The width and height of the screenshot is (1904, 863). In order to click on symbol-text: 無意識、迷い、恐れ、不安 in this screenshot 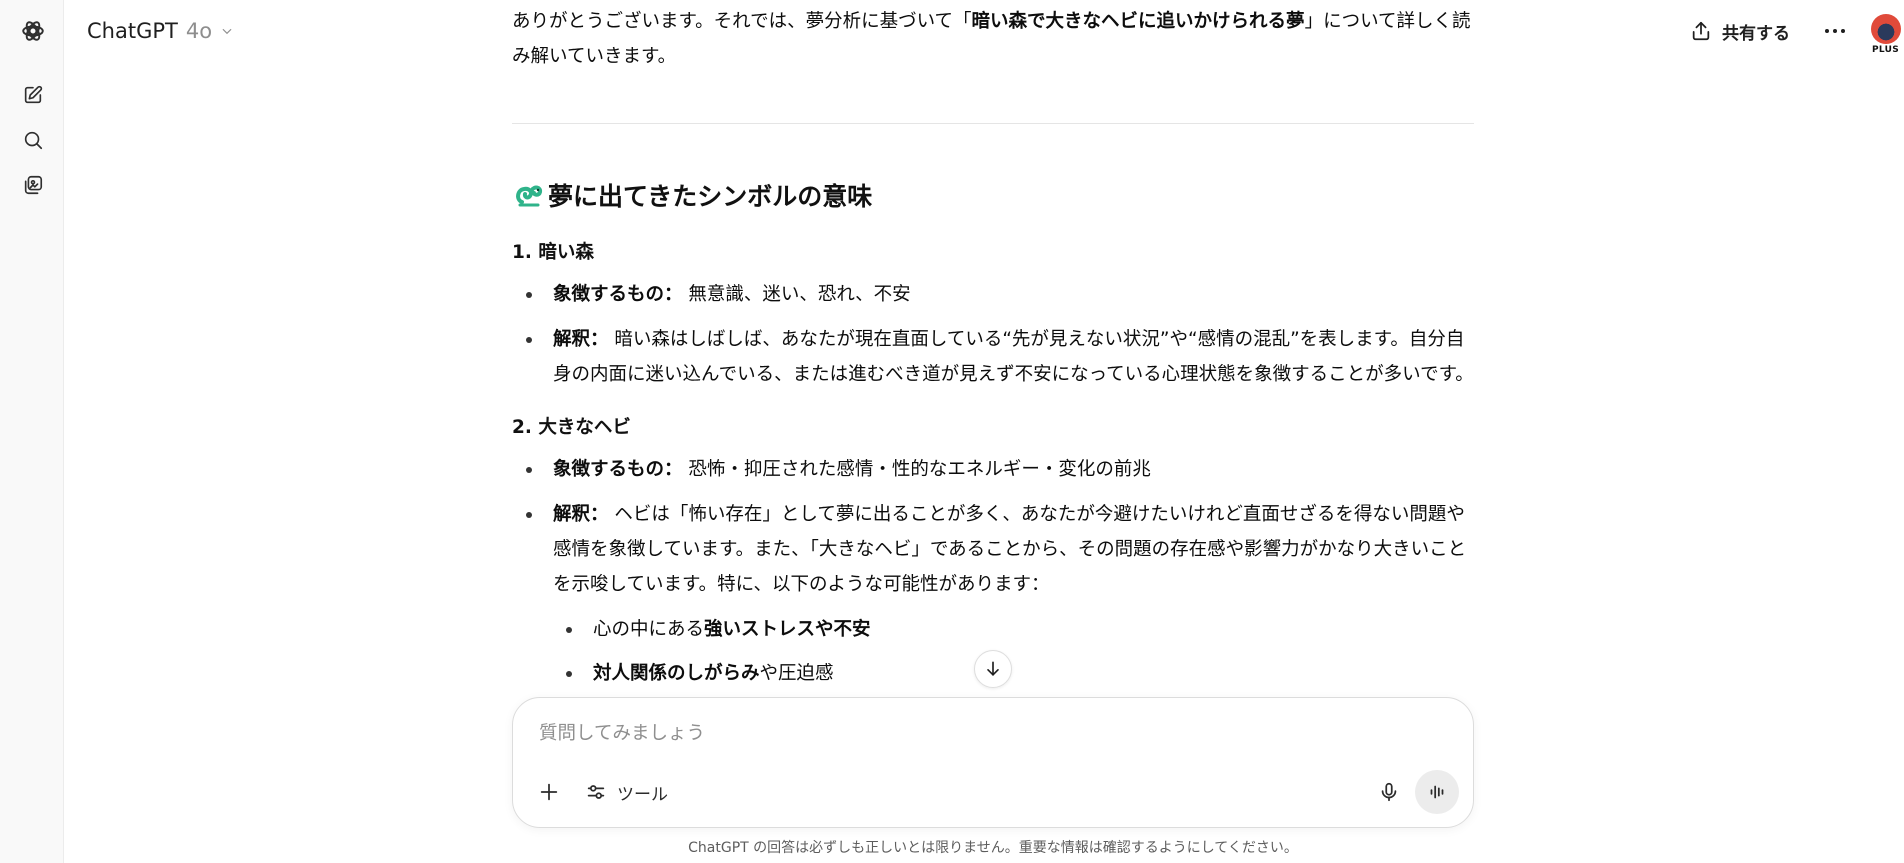, I will do `click(796, 294)`.